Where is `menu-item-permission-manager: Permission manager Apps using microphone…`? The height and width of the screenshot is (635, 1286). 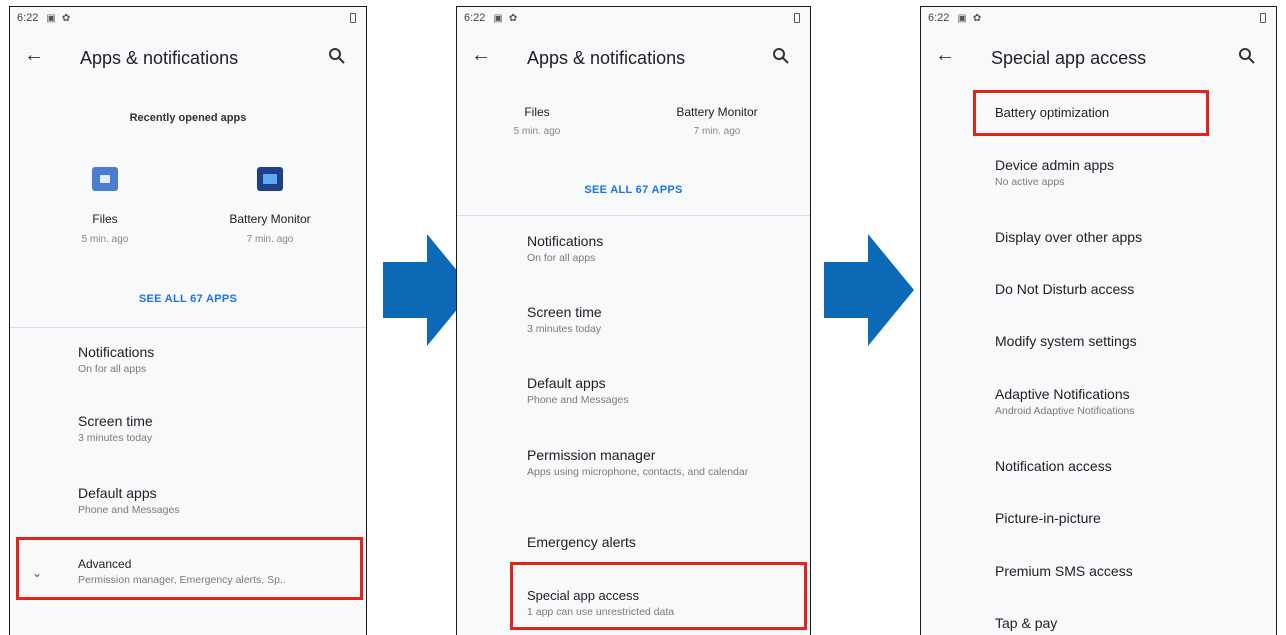 menu-item-permission-manager: Permission manager Apps using microphone… is located at coordinates (652, 463).